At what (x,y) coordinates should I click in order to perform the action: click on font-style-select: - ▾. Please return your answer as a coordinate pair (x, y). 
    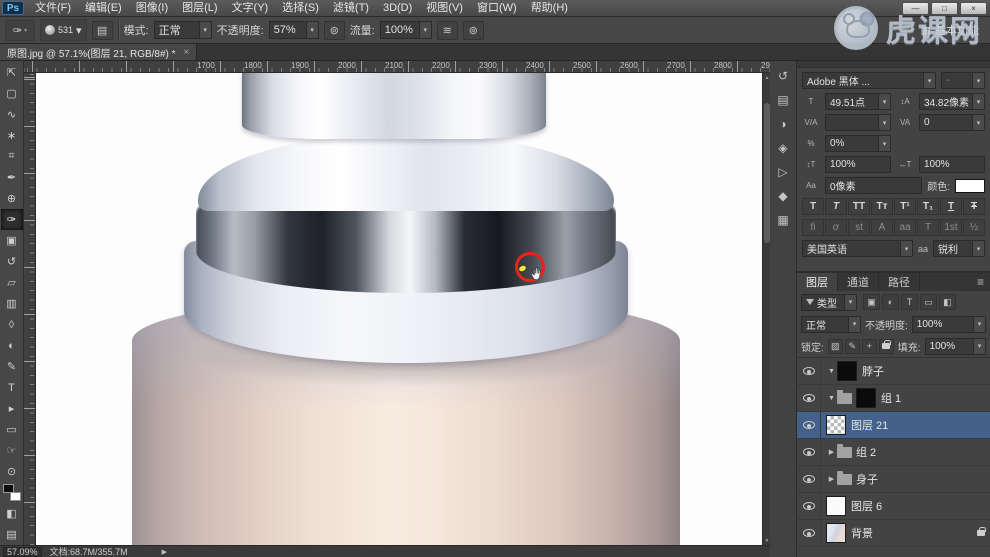
    Looking at the image, I should click on (963, 80).